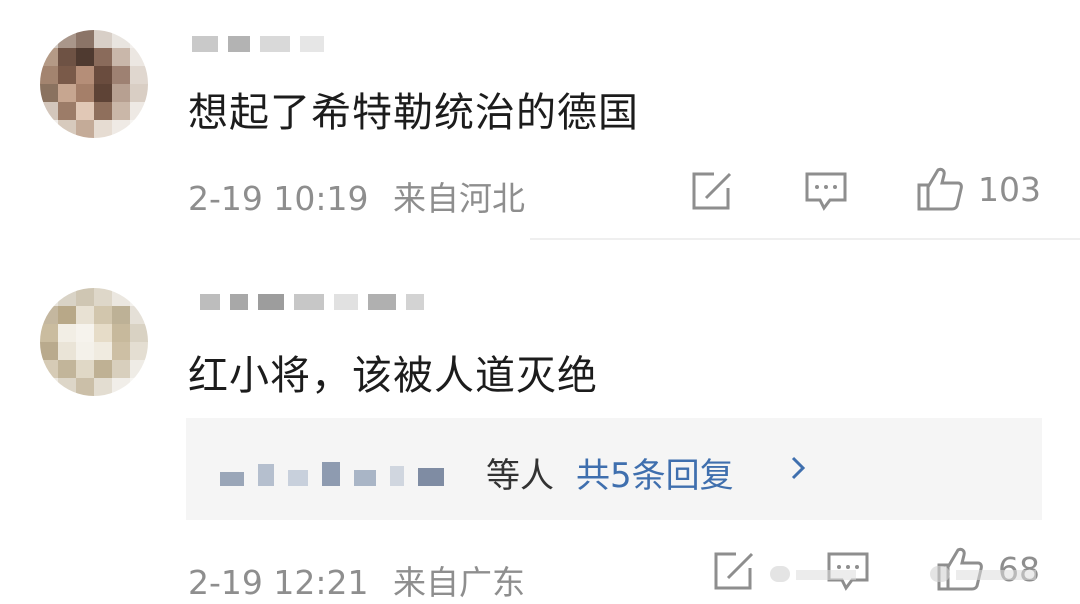  I want to click on comment-date: 2-19 10:19, so click(278, 198).